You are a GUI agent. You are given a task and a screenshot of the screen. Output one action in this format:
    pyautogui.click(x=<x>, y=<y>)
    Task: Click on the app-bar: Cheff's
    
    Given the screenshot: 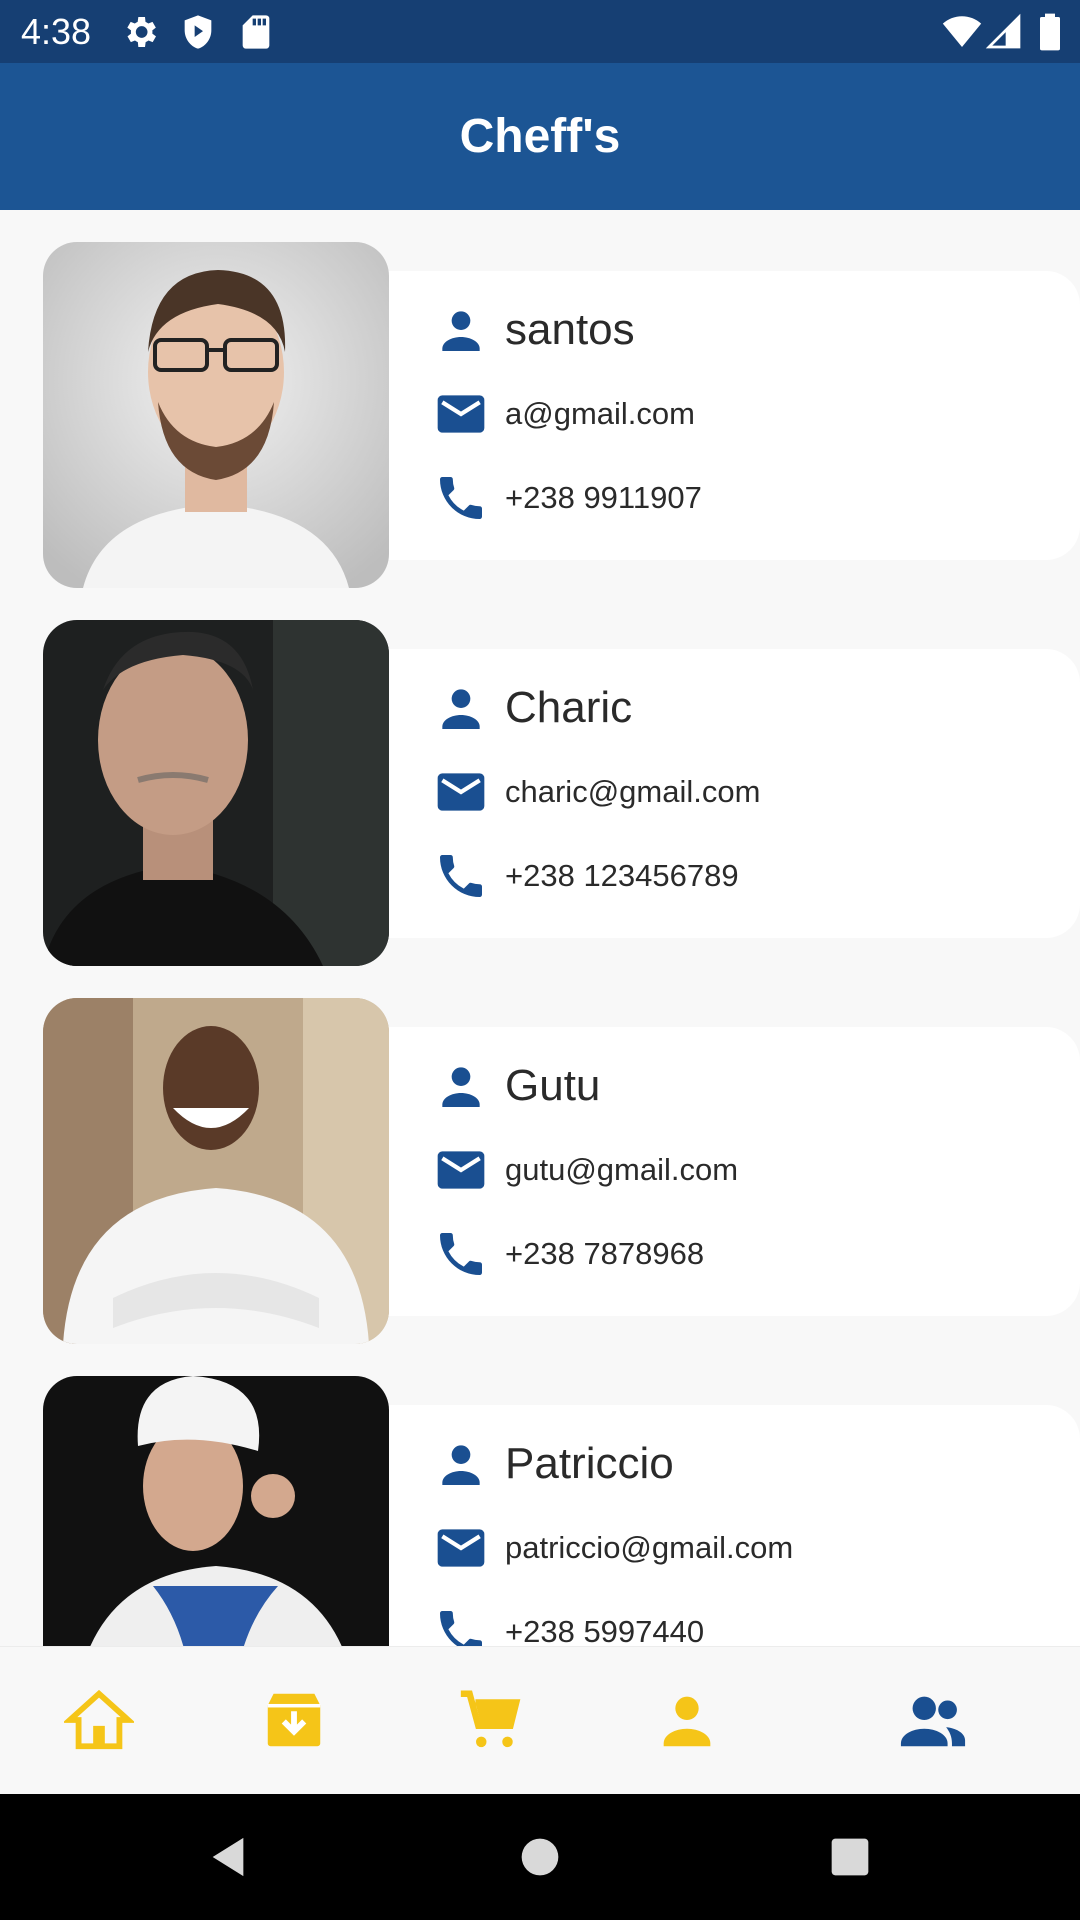 What is the action you would take?
    pyautogui.click(x=540, y=136)
    